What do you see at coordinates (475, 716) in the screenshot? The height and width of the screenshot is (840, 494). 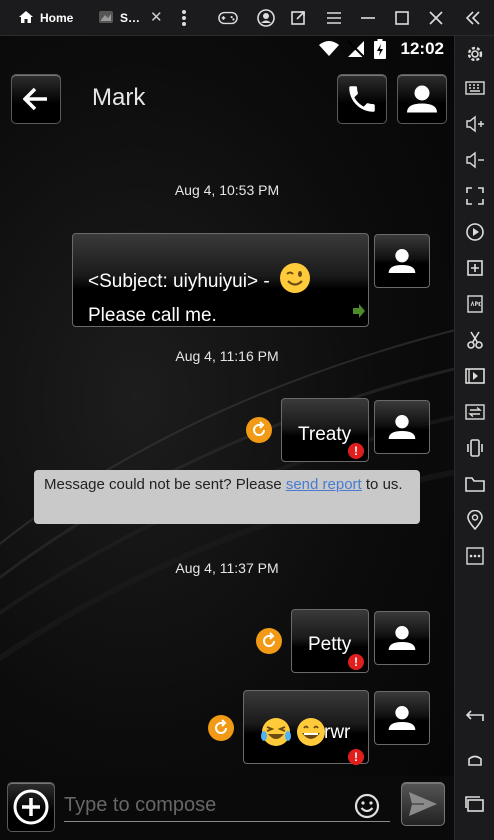 I see `back-icon` at bounding box center [475, 716].